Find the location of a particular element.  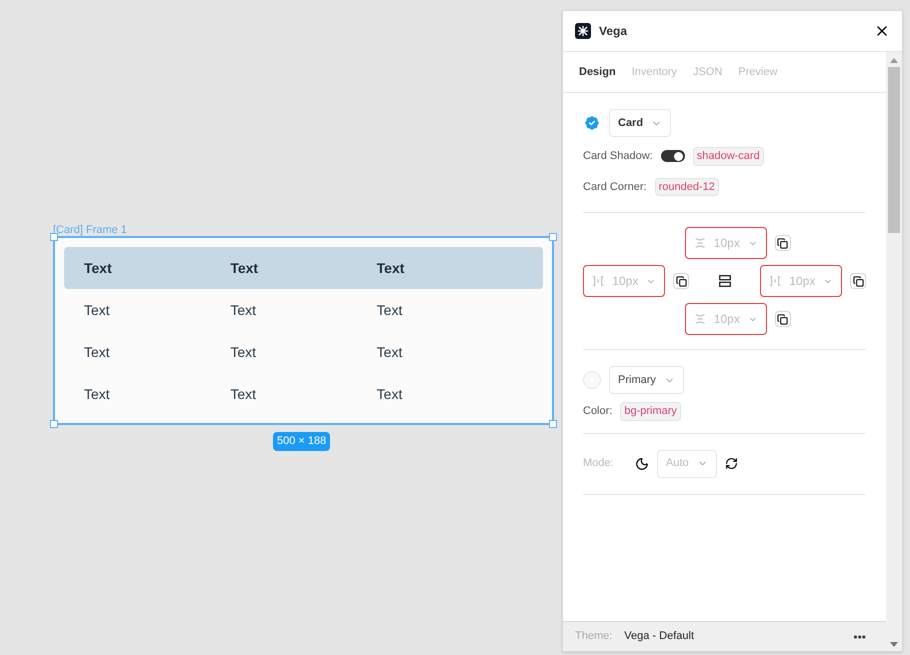

logo-icon is located at coordinates (583, 31).